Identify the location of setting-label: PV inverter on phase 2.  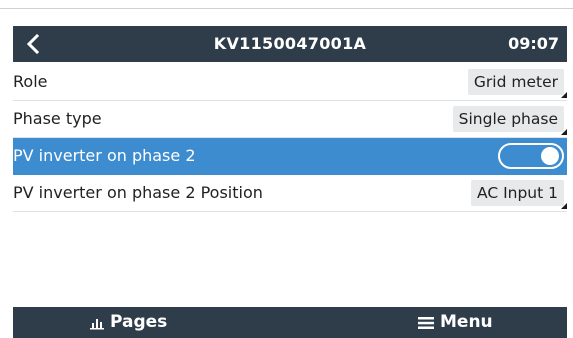
(104, 155).